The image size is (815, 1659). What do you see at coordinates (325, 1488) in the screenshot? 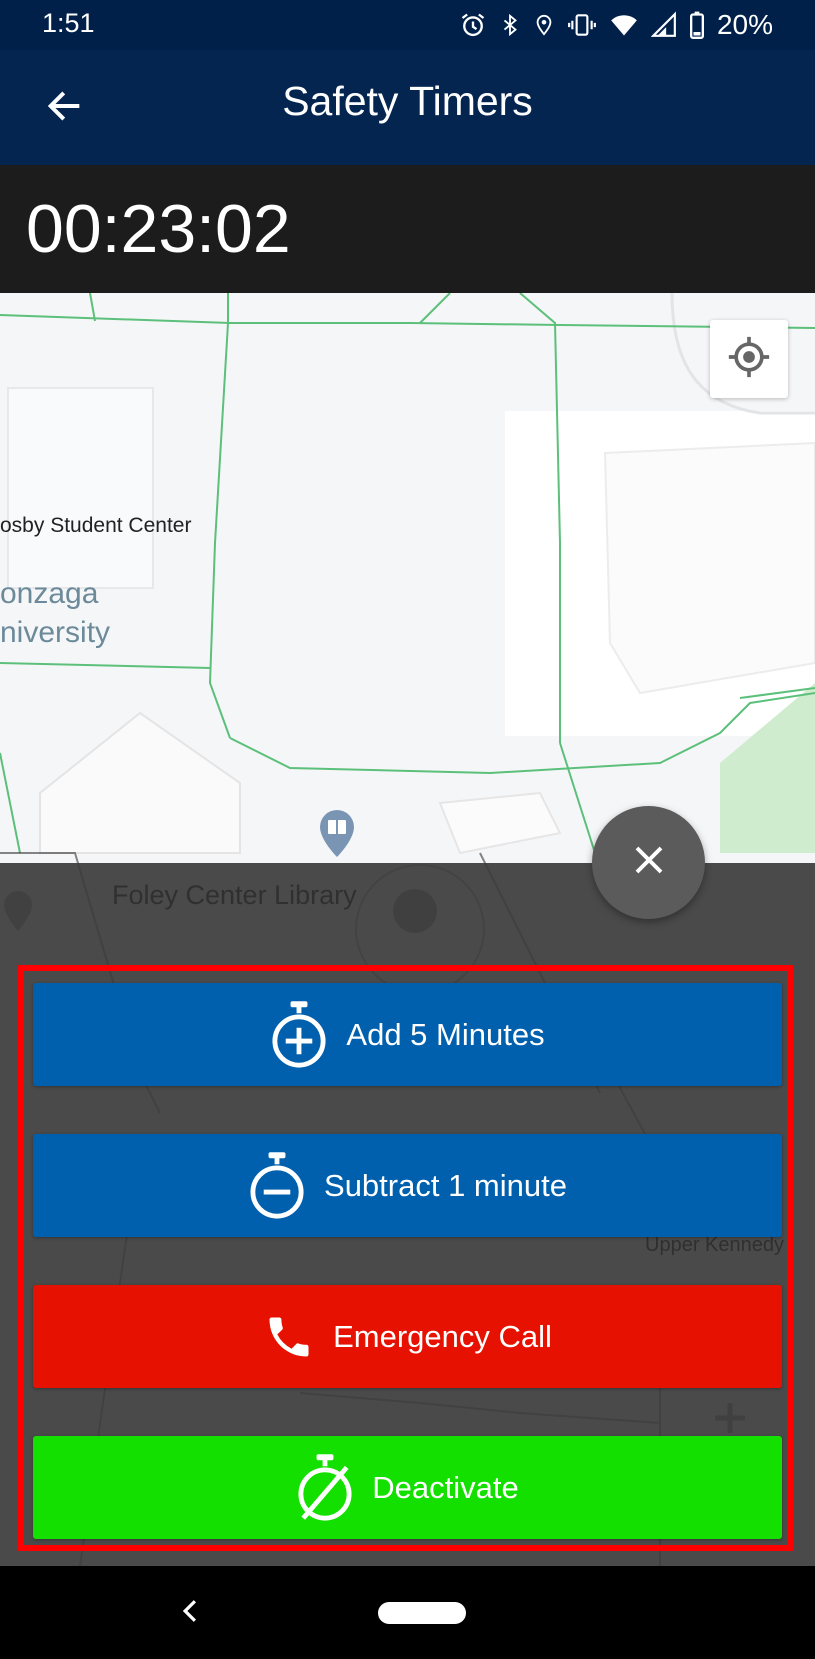
I see `timer-off-icon` at bounding box center [325, 1488].